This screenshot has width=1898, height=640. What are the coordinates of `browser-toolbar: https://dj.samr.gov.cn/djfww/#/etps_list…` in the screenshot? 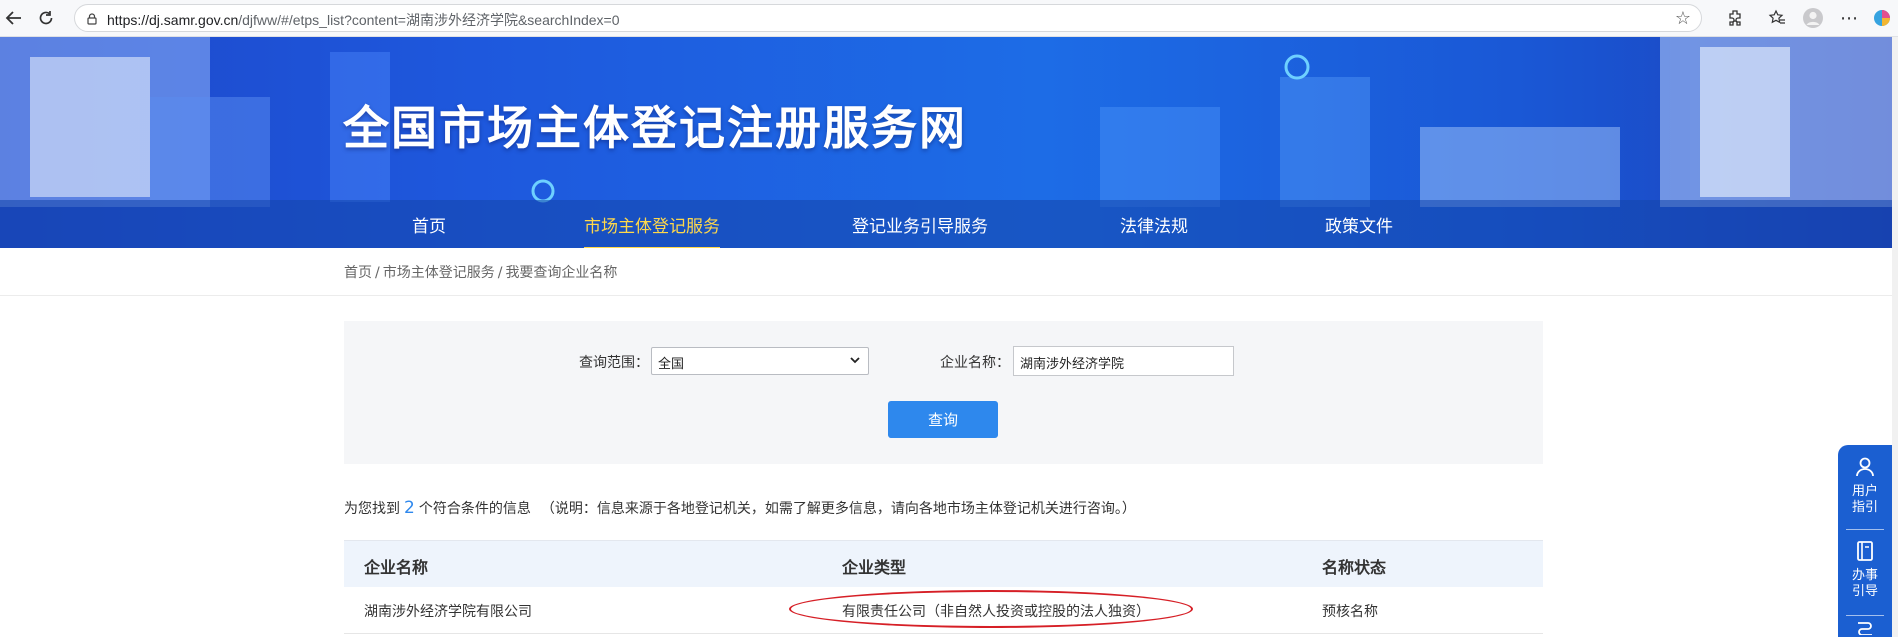 It's located at (949, 18).